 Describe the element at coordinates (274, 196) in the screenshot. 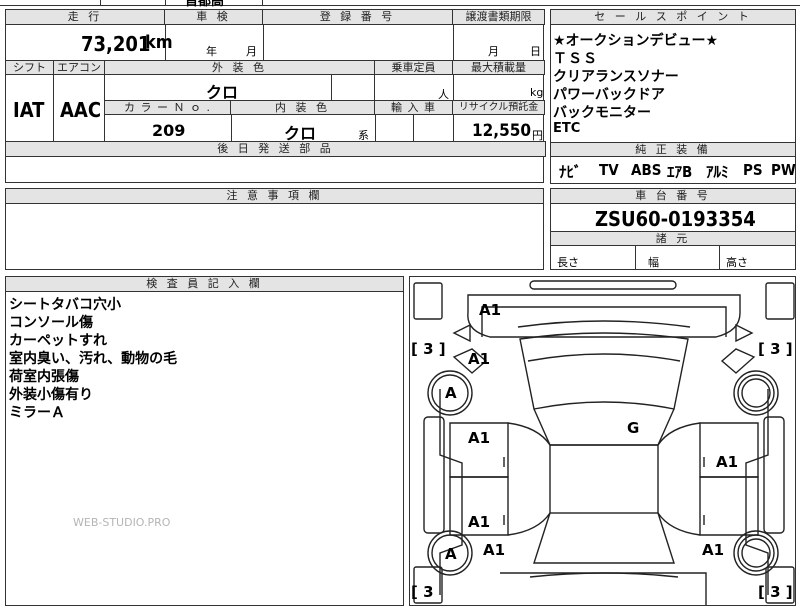

I see `notes-label: 注 意 事 項 欄` at that location.